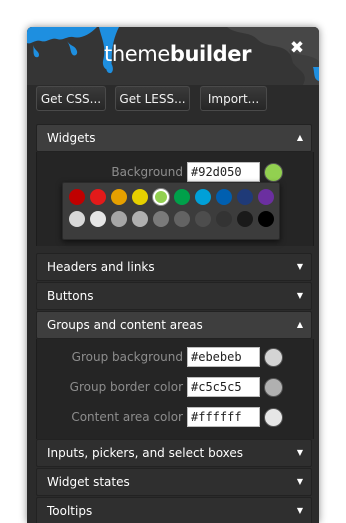 The image size is (346, 523). What do you see at coordinates (174, 510) in the screenshot?
I see `section-tooltips: Tooltips ▼` at bounding box center [174, 510].